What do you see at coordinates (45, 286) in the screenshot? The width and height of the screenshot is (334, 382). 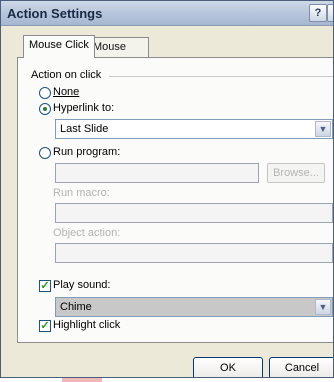 I see `play-sound-checkbox: ✓` at bounding box center [45, 286].